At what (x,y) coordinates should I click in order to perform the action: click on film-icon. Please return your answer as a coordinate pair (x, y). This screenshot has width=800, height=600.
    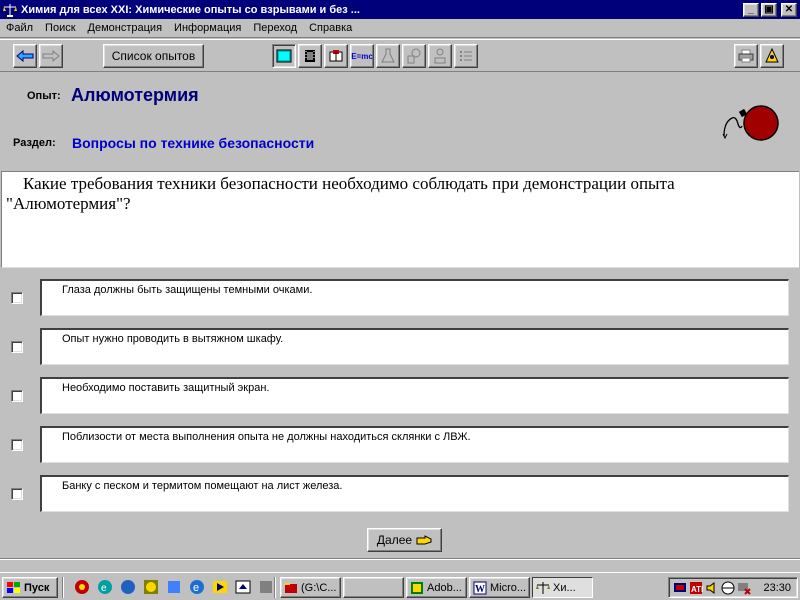
    Looking at the image, I should click on (310, 56).